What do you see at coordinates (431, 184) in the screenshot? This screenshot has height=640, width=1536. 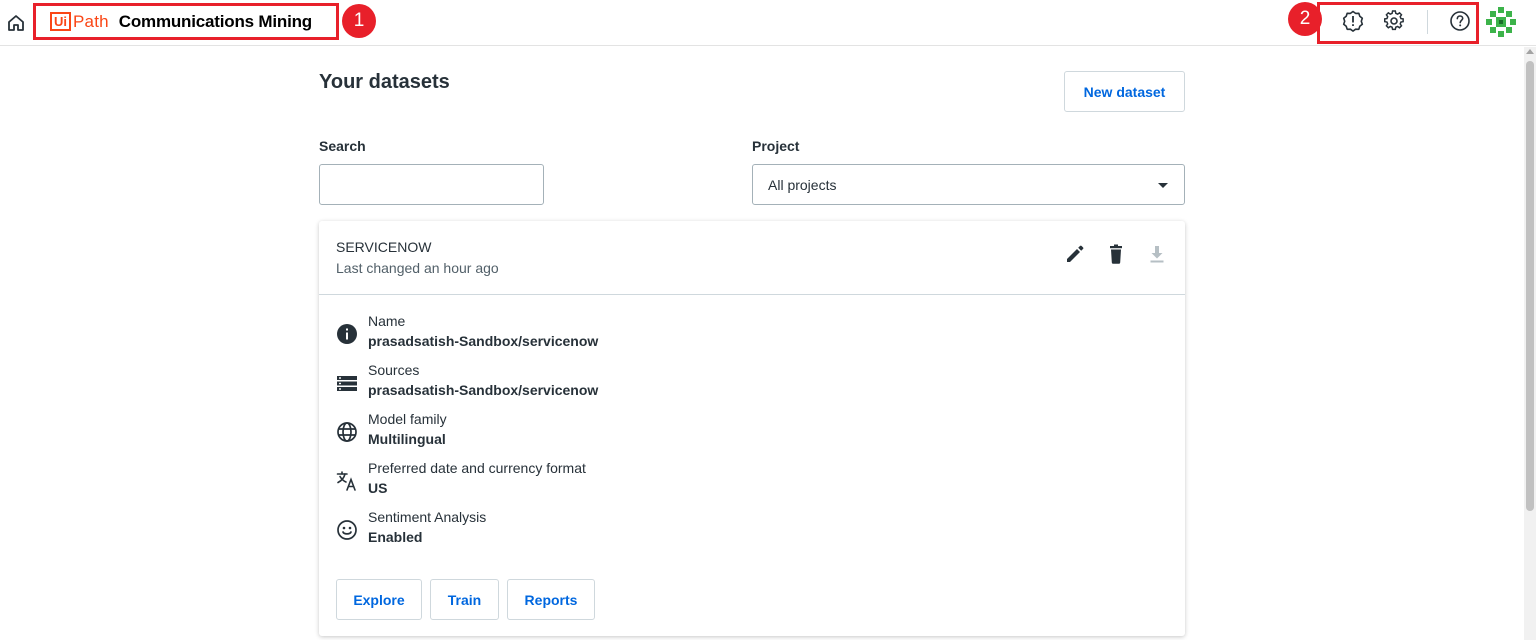 I see `search-input` at bounding box center [431, 184].